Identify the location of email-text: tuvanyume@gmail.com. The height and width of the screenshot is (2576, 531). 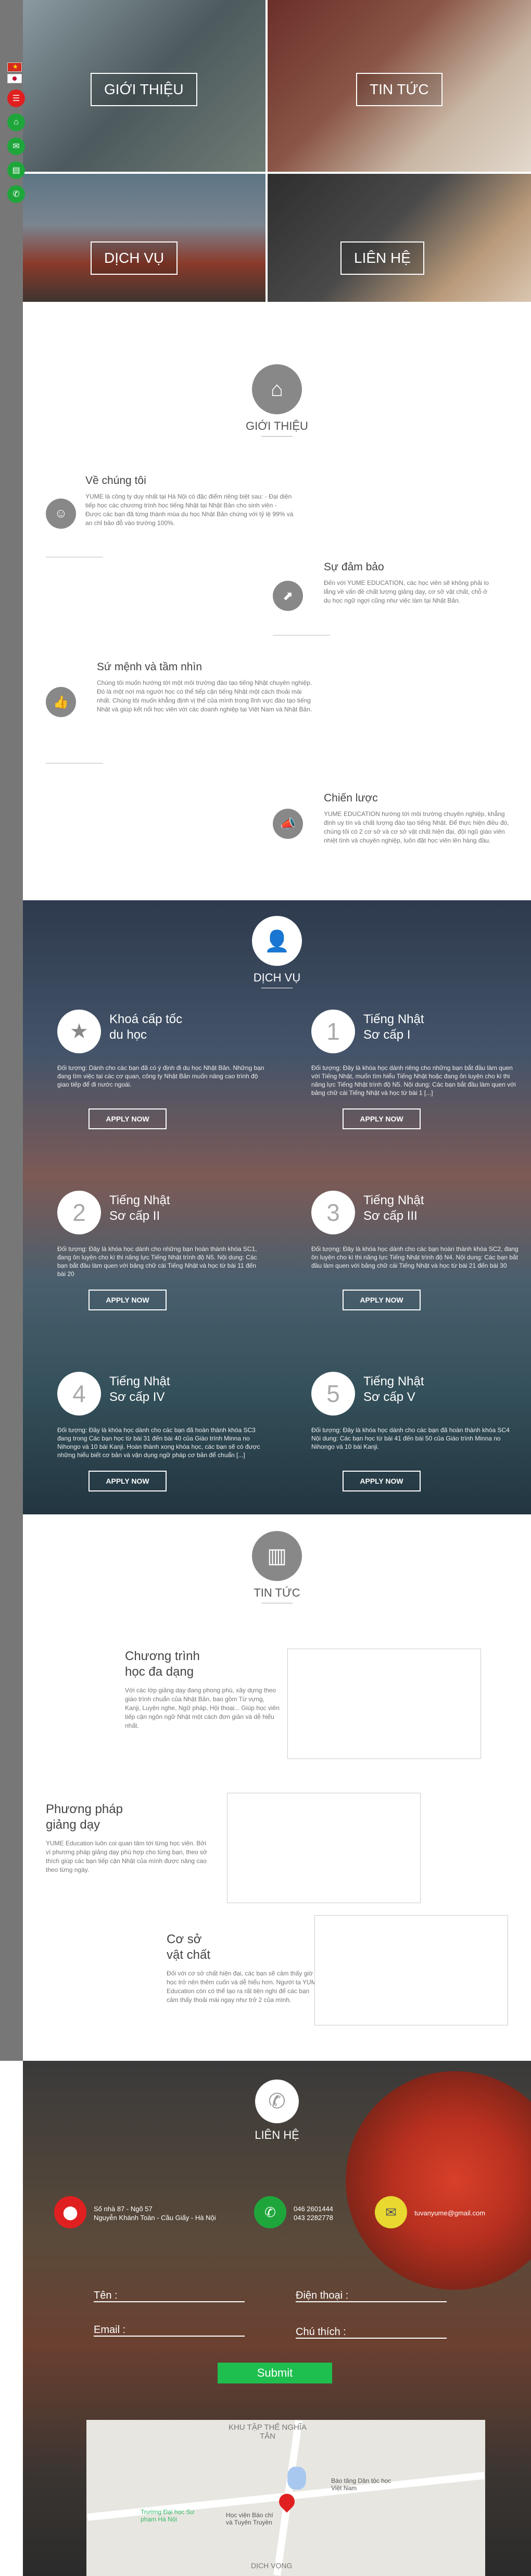
(450, 2213).